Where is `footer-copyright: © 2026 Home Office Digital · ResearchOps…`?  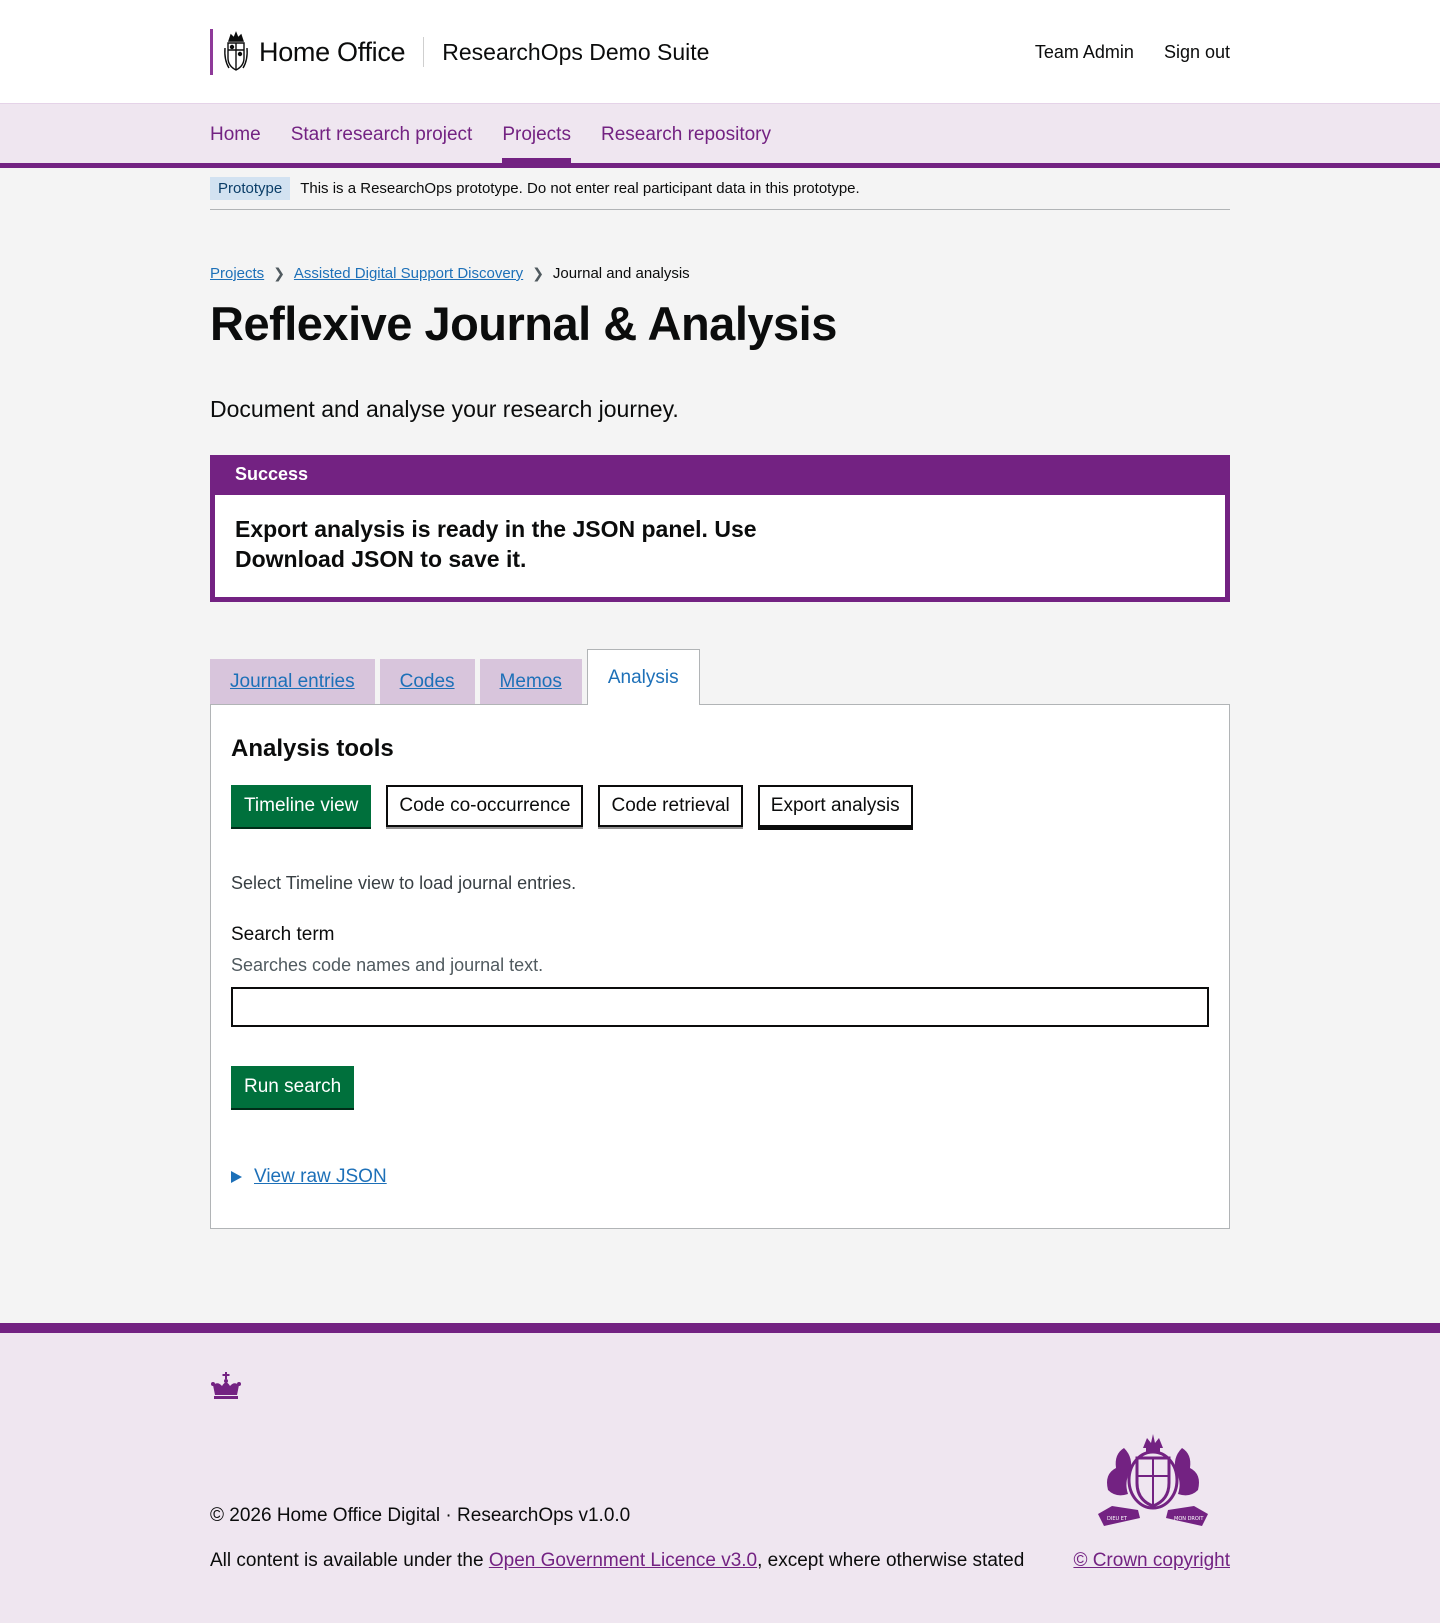 footer-copyright: © 2026 Home Office Digital · ResearchOps… is located at coordinates (420, 1515).